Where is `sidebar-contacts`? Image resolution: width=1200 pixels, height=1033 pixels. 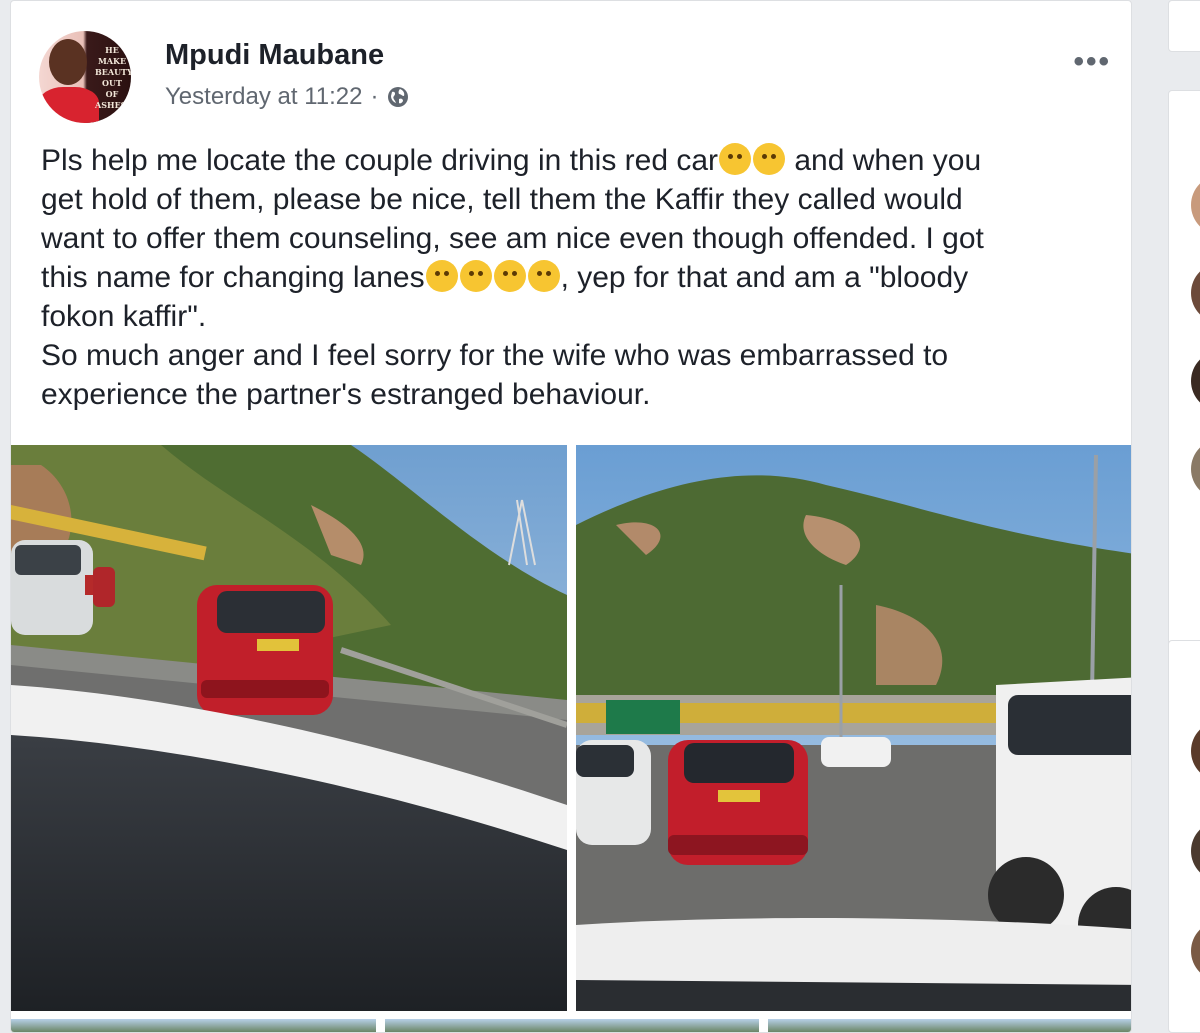
sidebar-contacts is located at coordinates (1184, 370).